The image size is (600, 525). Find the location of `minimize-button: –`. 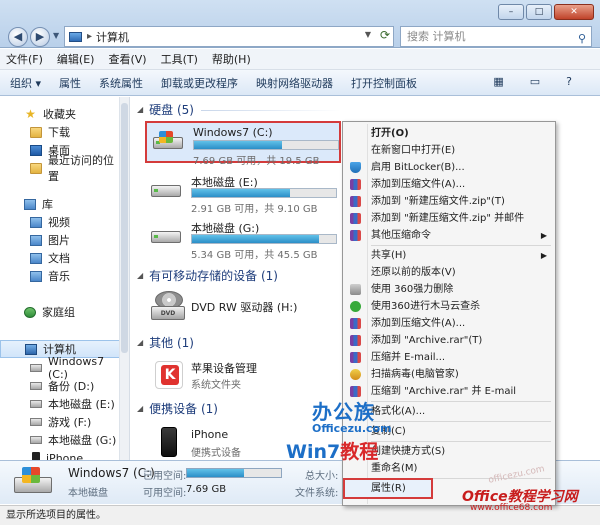

minimize-button: – is located at coordinates (511, 12).